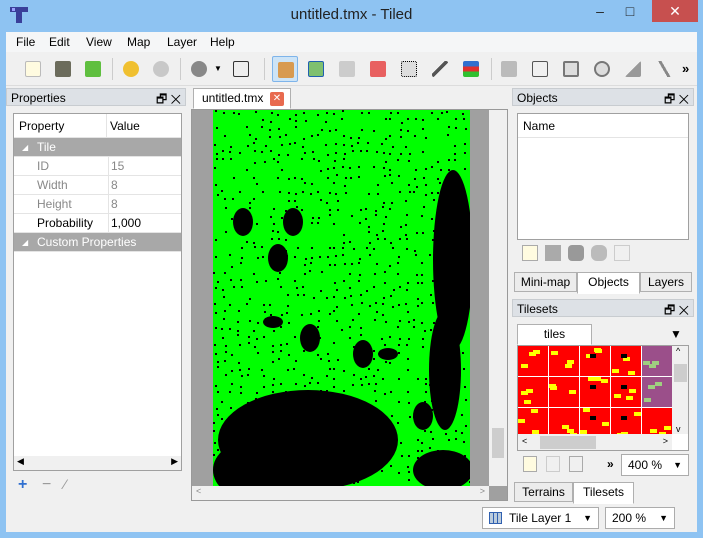 This screenshot has height=538, width=703. I want to click on object-properties-icon, so click(622, 253).